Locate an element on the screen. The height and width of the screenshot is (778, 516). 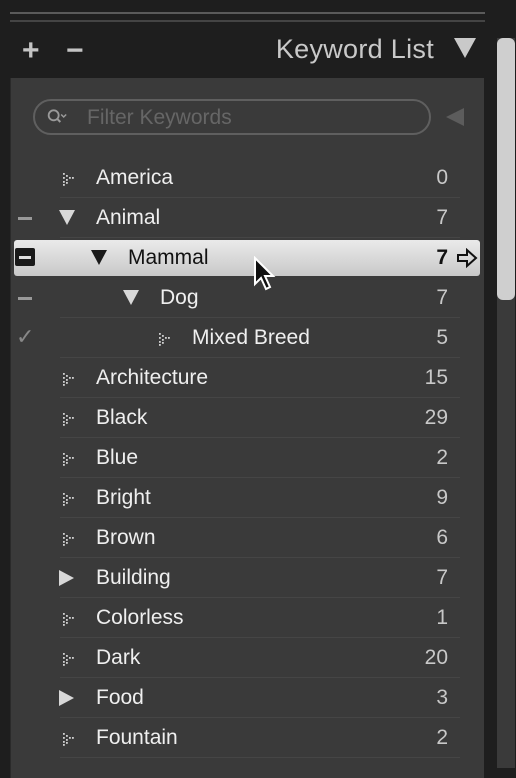
scrollbar is located at coordinates (506, 403).